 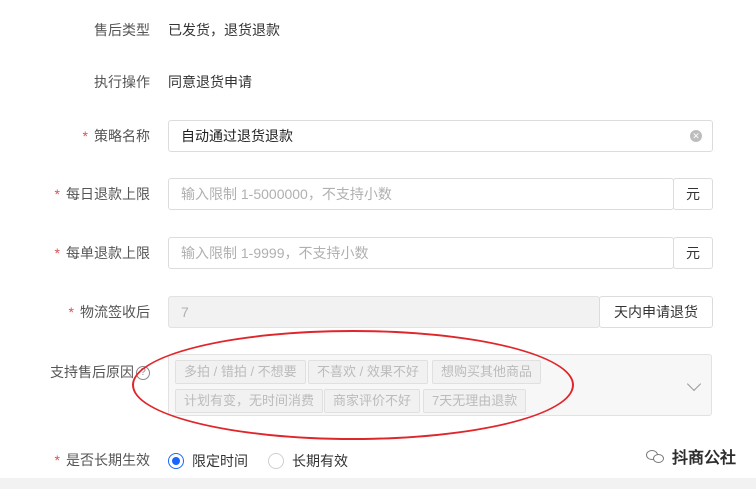 What do you see at coordinates (320, 461) in the screenshot?
I see `radio-long-term-label: 长期有效` at bounding box center [320, 461].